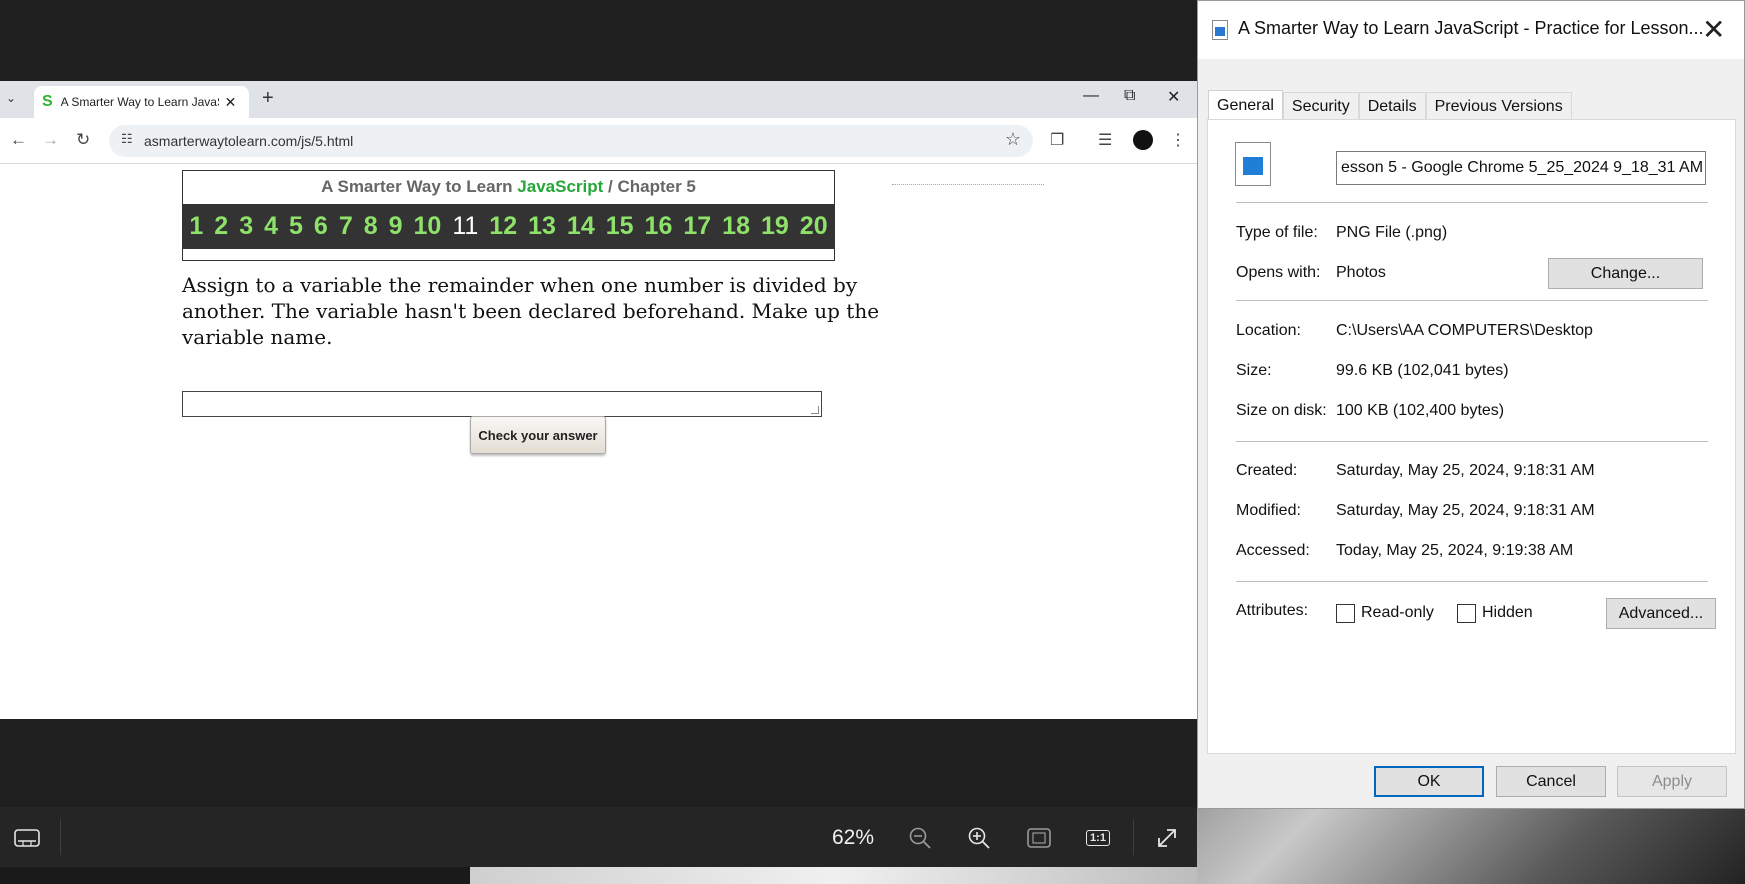 This screenshot has height=884, width=1745. Describe the element at coordinates (1167, 838) in the screenshot. I see `fullscreen-icon` at that location.